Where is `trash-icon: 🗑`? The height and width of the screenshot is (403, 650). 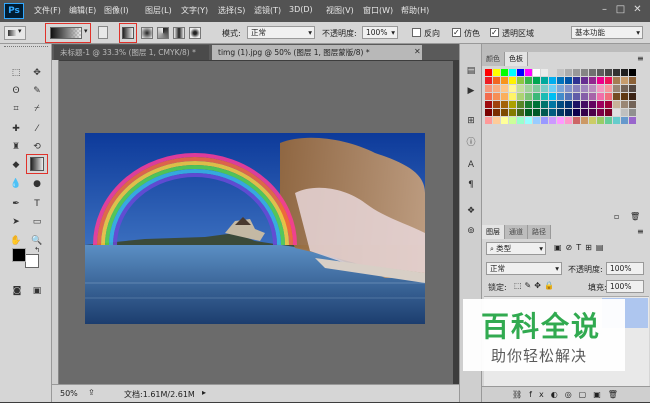
trash-icon: 🗑 is located at coordinates (635, 216).